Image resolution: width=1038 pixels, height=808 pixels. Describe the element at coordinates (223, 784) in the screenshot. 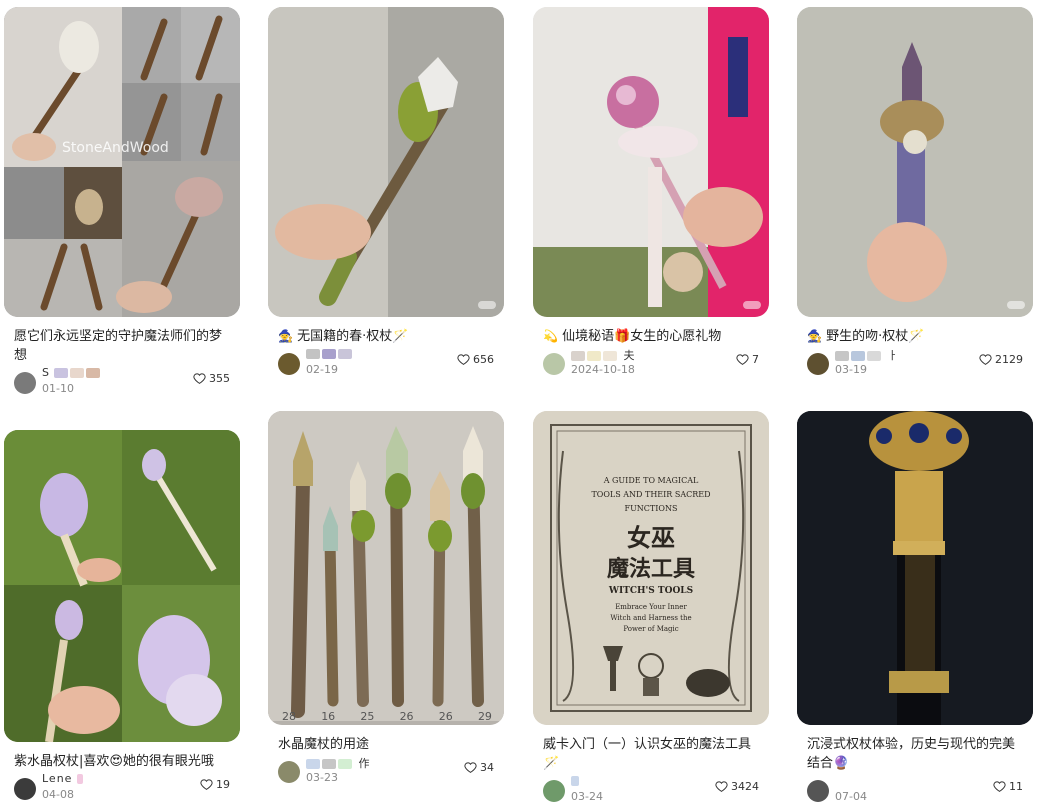

I see `like-count: 19` at that location.